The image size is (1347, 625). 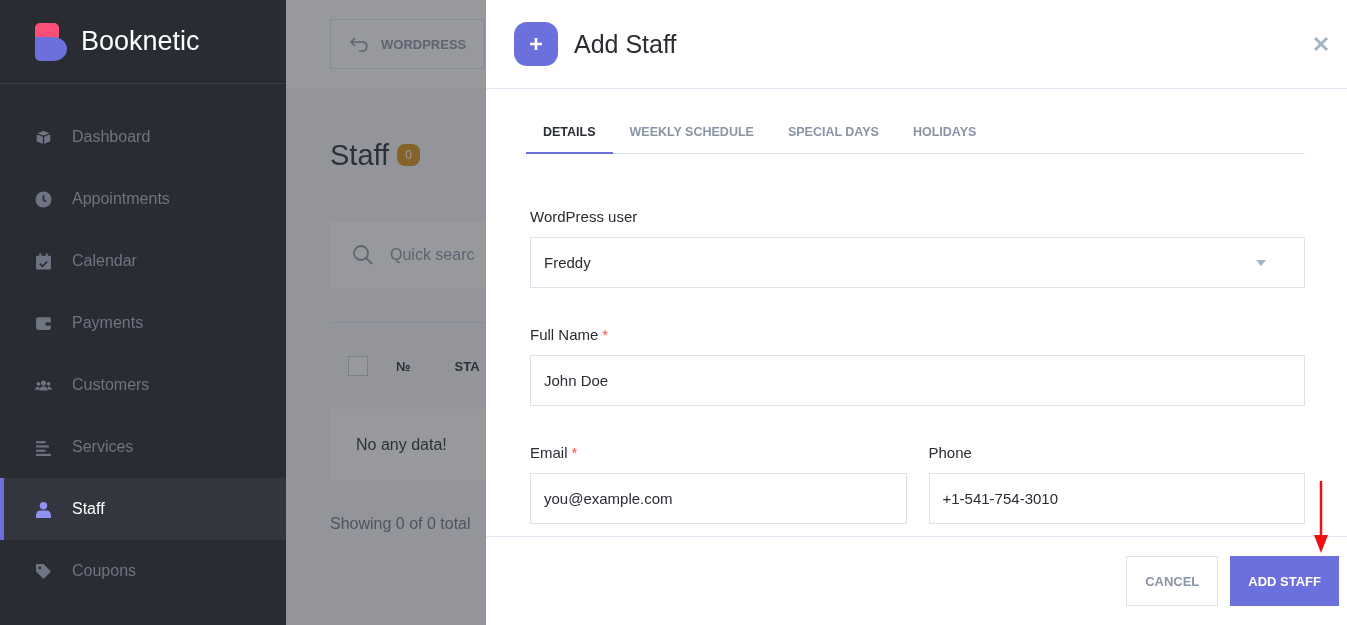 What do you see at coordinates (626, 44) in the screenshot?
I see `panel-title: Add Staff` at bounding box center [626, 44].